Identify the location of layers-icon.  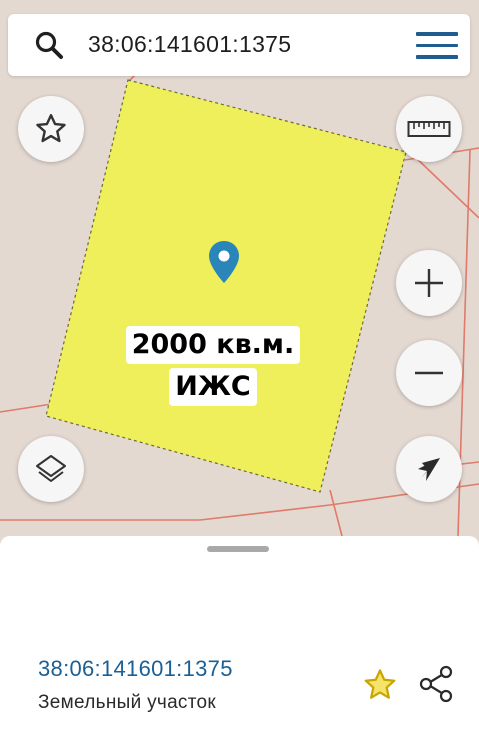
(51, 468).